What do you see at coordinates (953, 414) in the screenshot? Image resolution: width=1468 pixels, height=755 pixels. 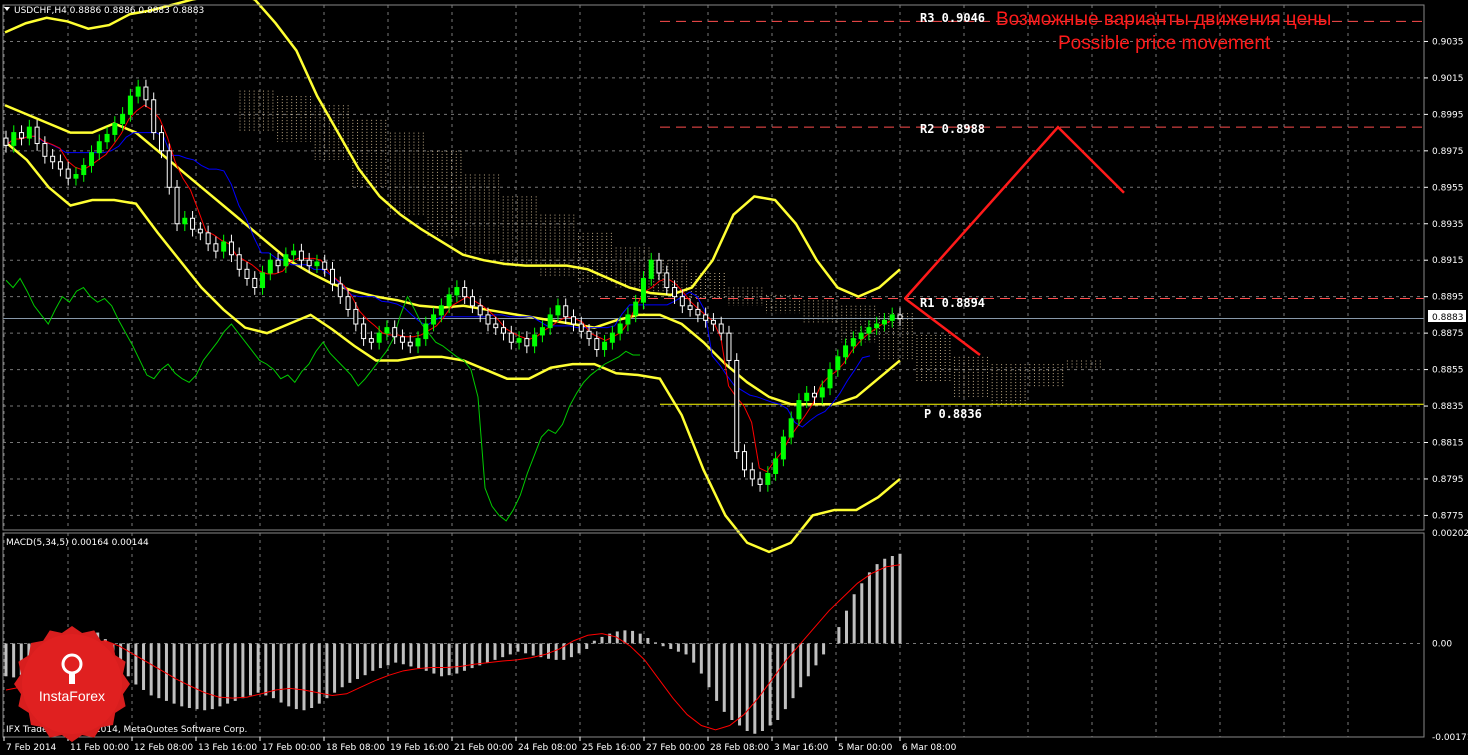 I see `level-label-p: P 0.8836` at bounding box center [953, 414].